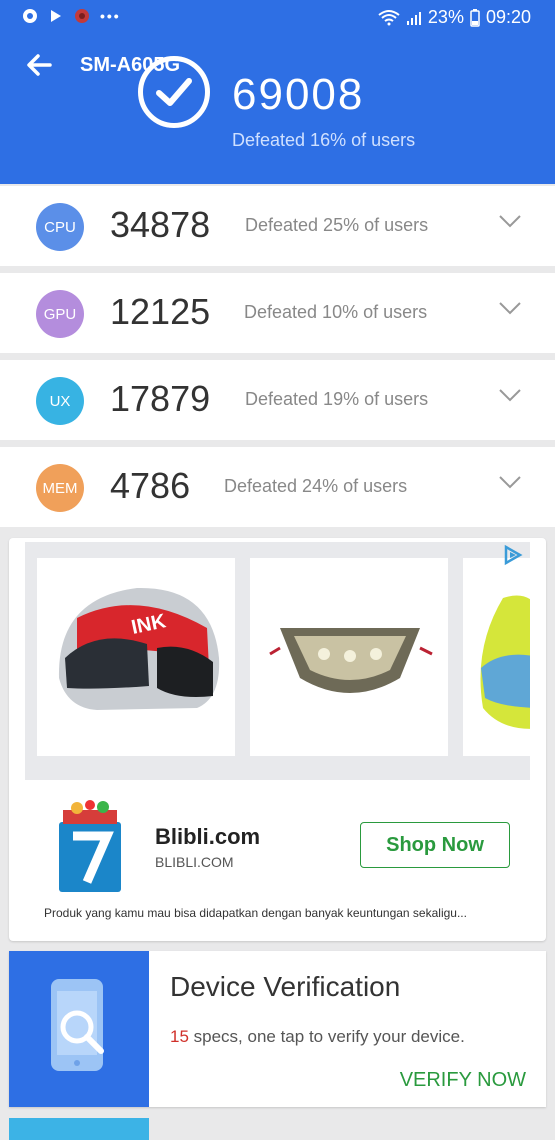  Describe the element at coordinates (60, 488) in the screenshot. I see `mem-badge: MEM` at that location.